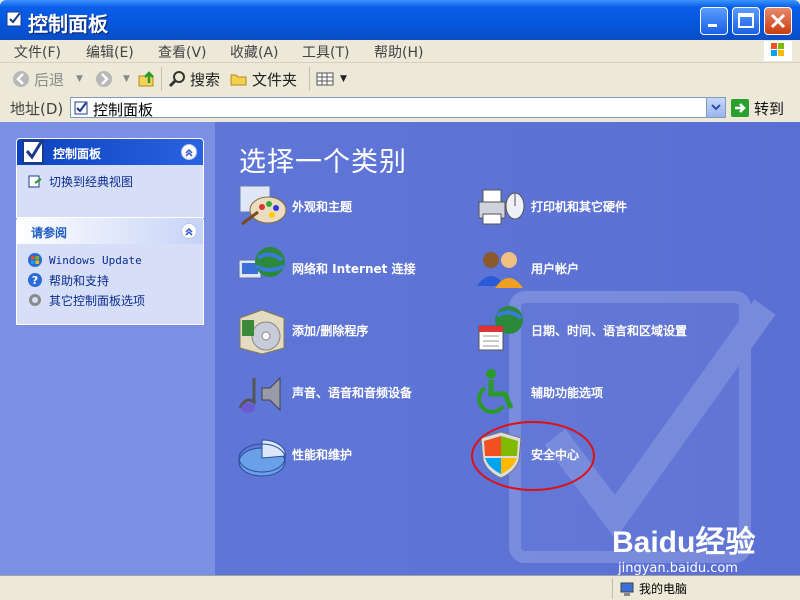 This screenshot has height=600, width=800. I want to click on see-also-pane-header: 请参阅, so click(110, 231).